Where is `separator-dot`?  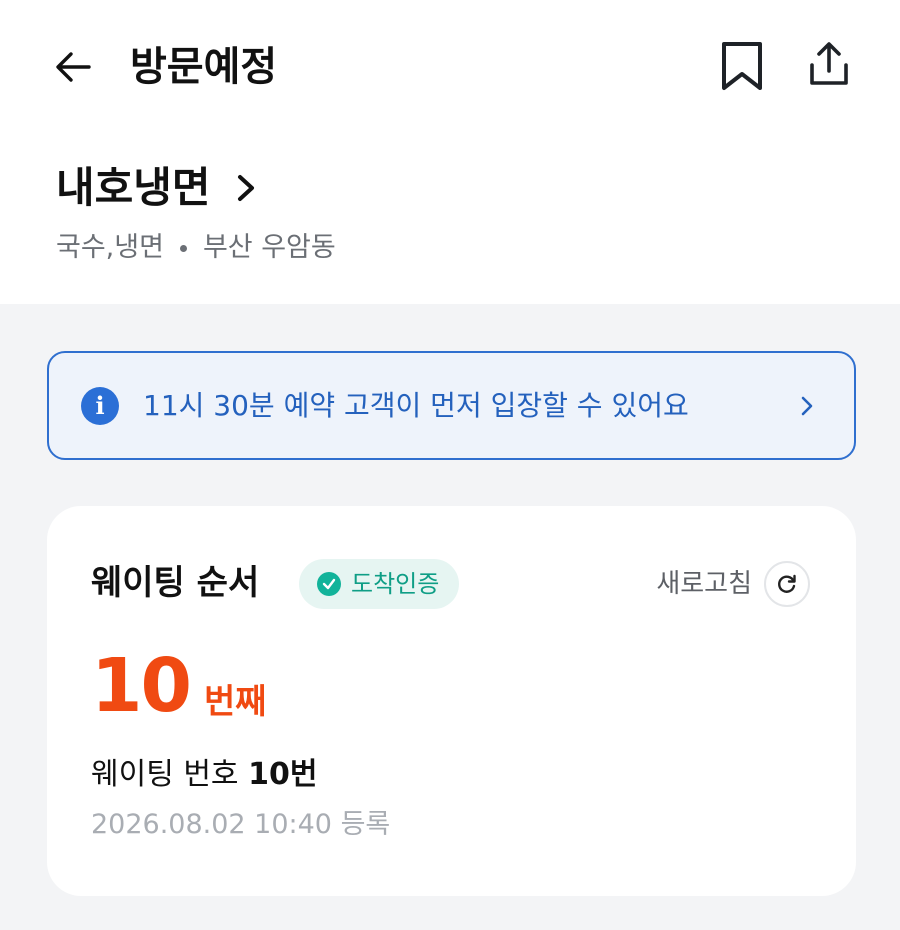 separator-dot is located at coordinates (183, 248).